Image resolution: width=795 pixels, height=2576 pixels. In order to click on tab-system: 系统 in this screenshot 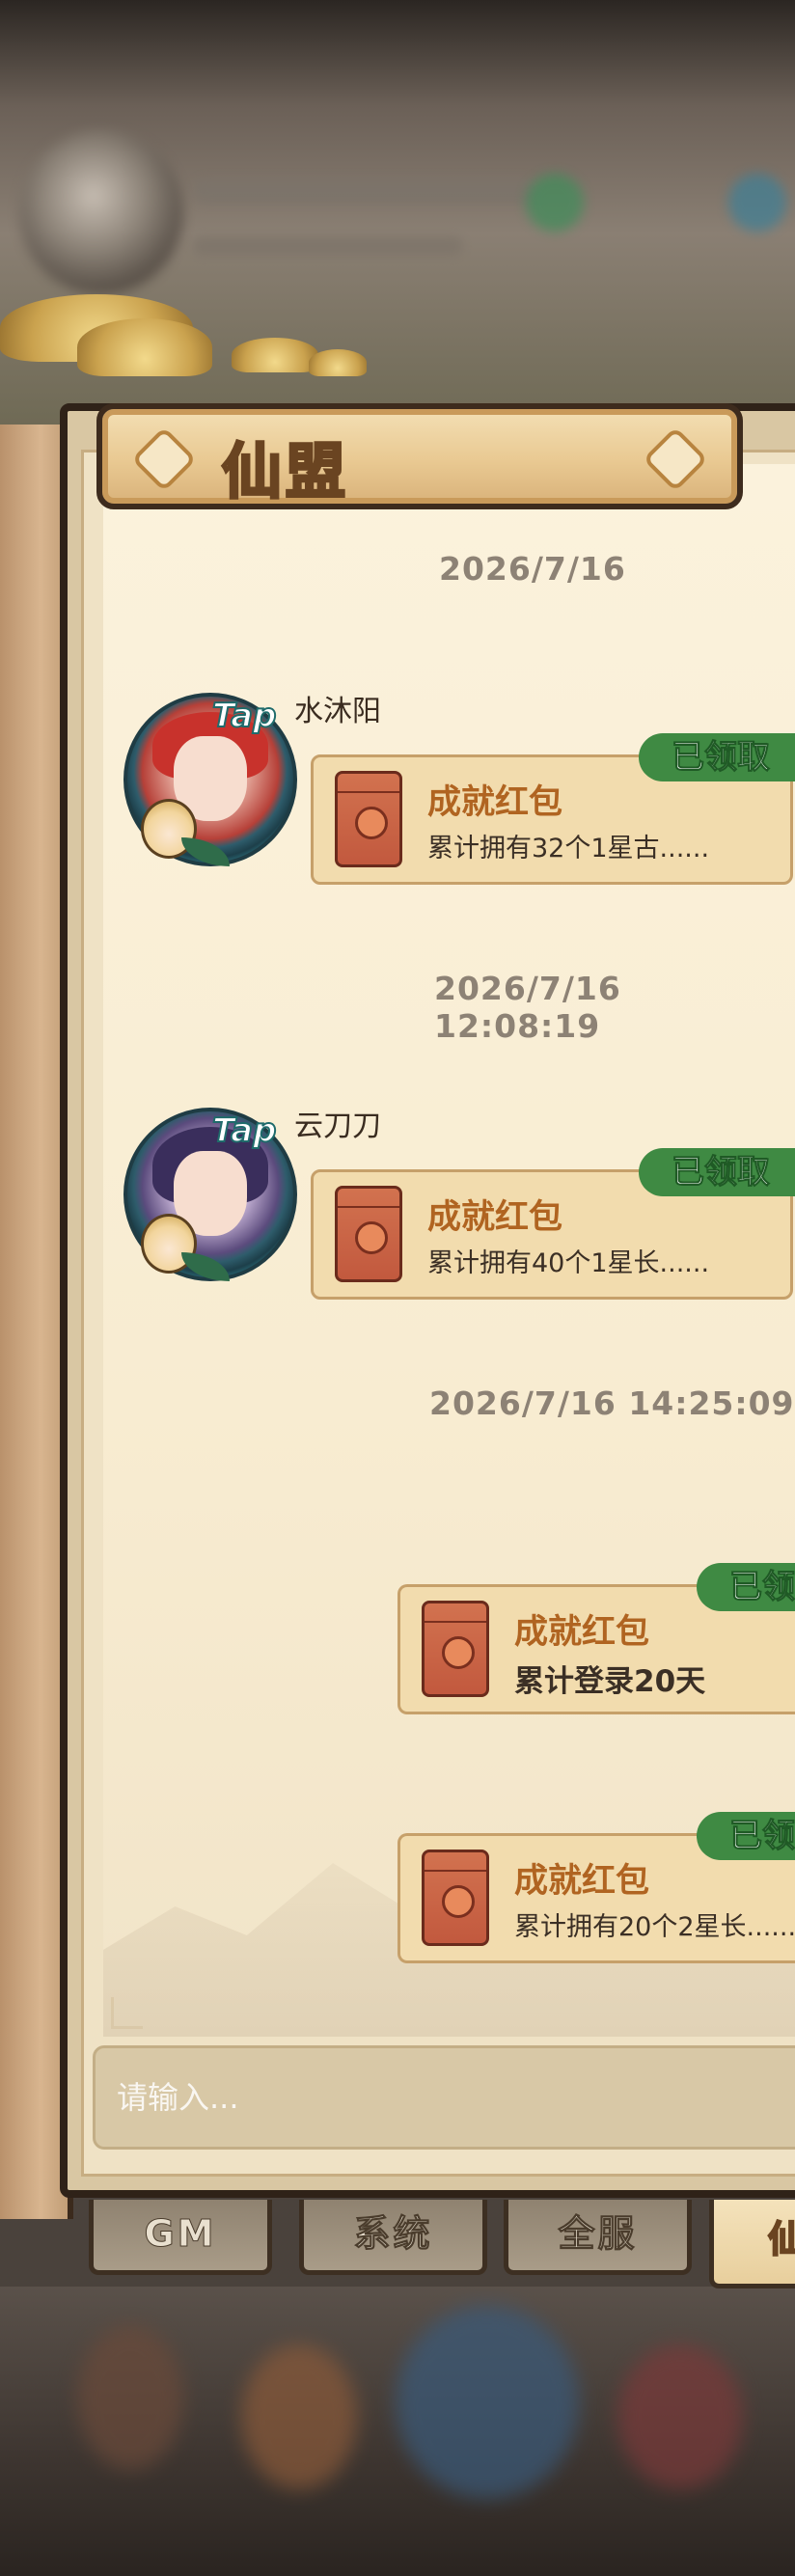, I will do `click(393, 2237)`.